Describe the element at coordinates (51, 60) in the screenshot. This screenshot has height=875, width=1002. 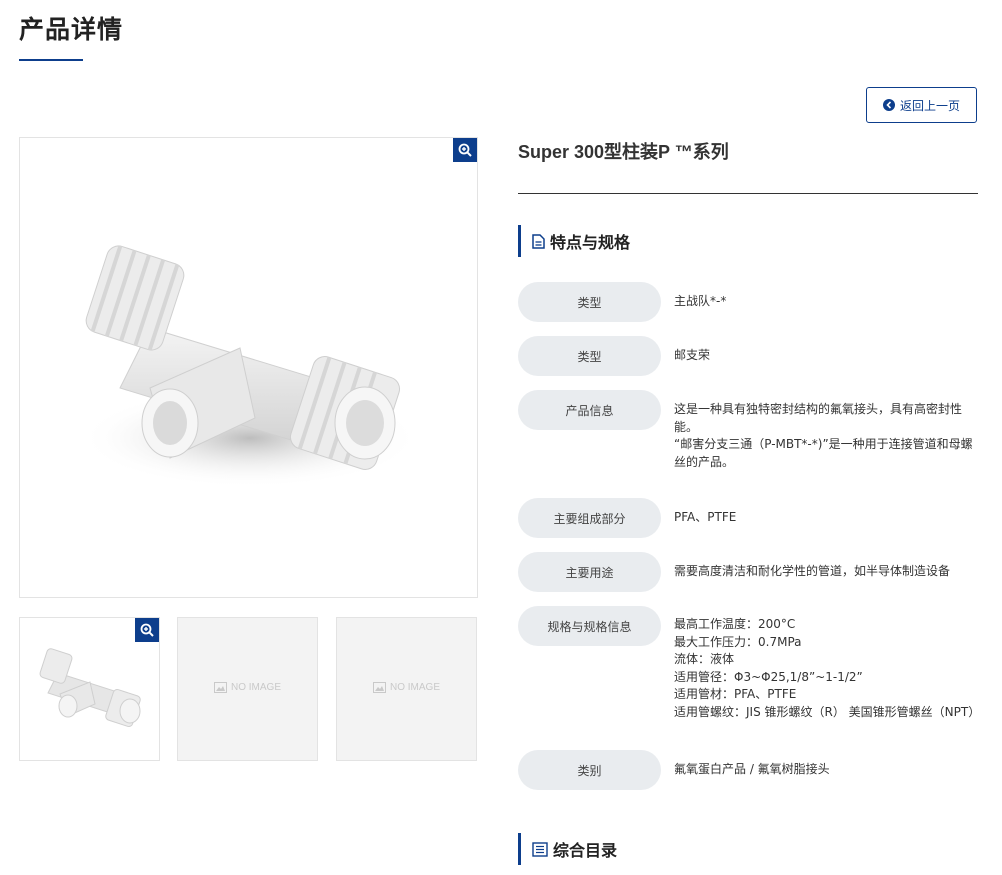
I see `title-underline` at that location.